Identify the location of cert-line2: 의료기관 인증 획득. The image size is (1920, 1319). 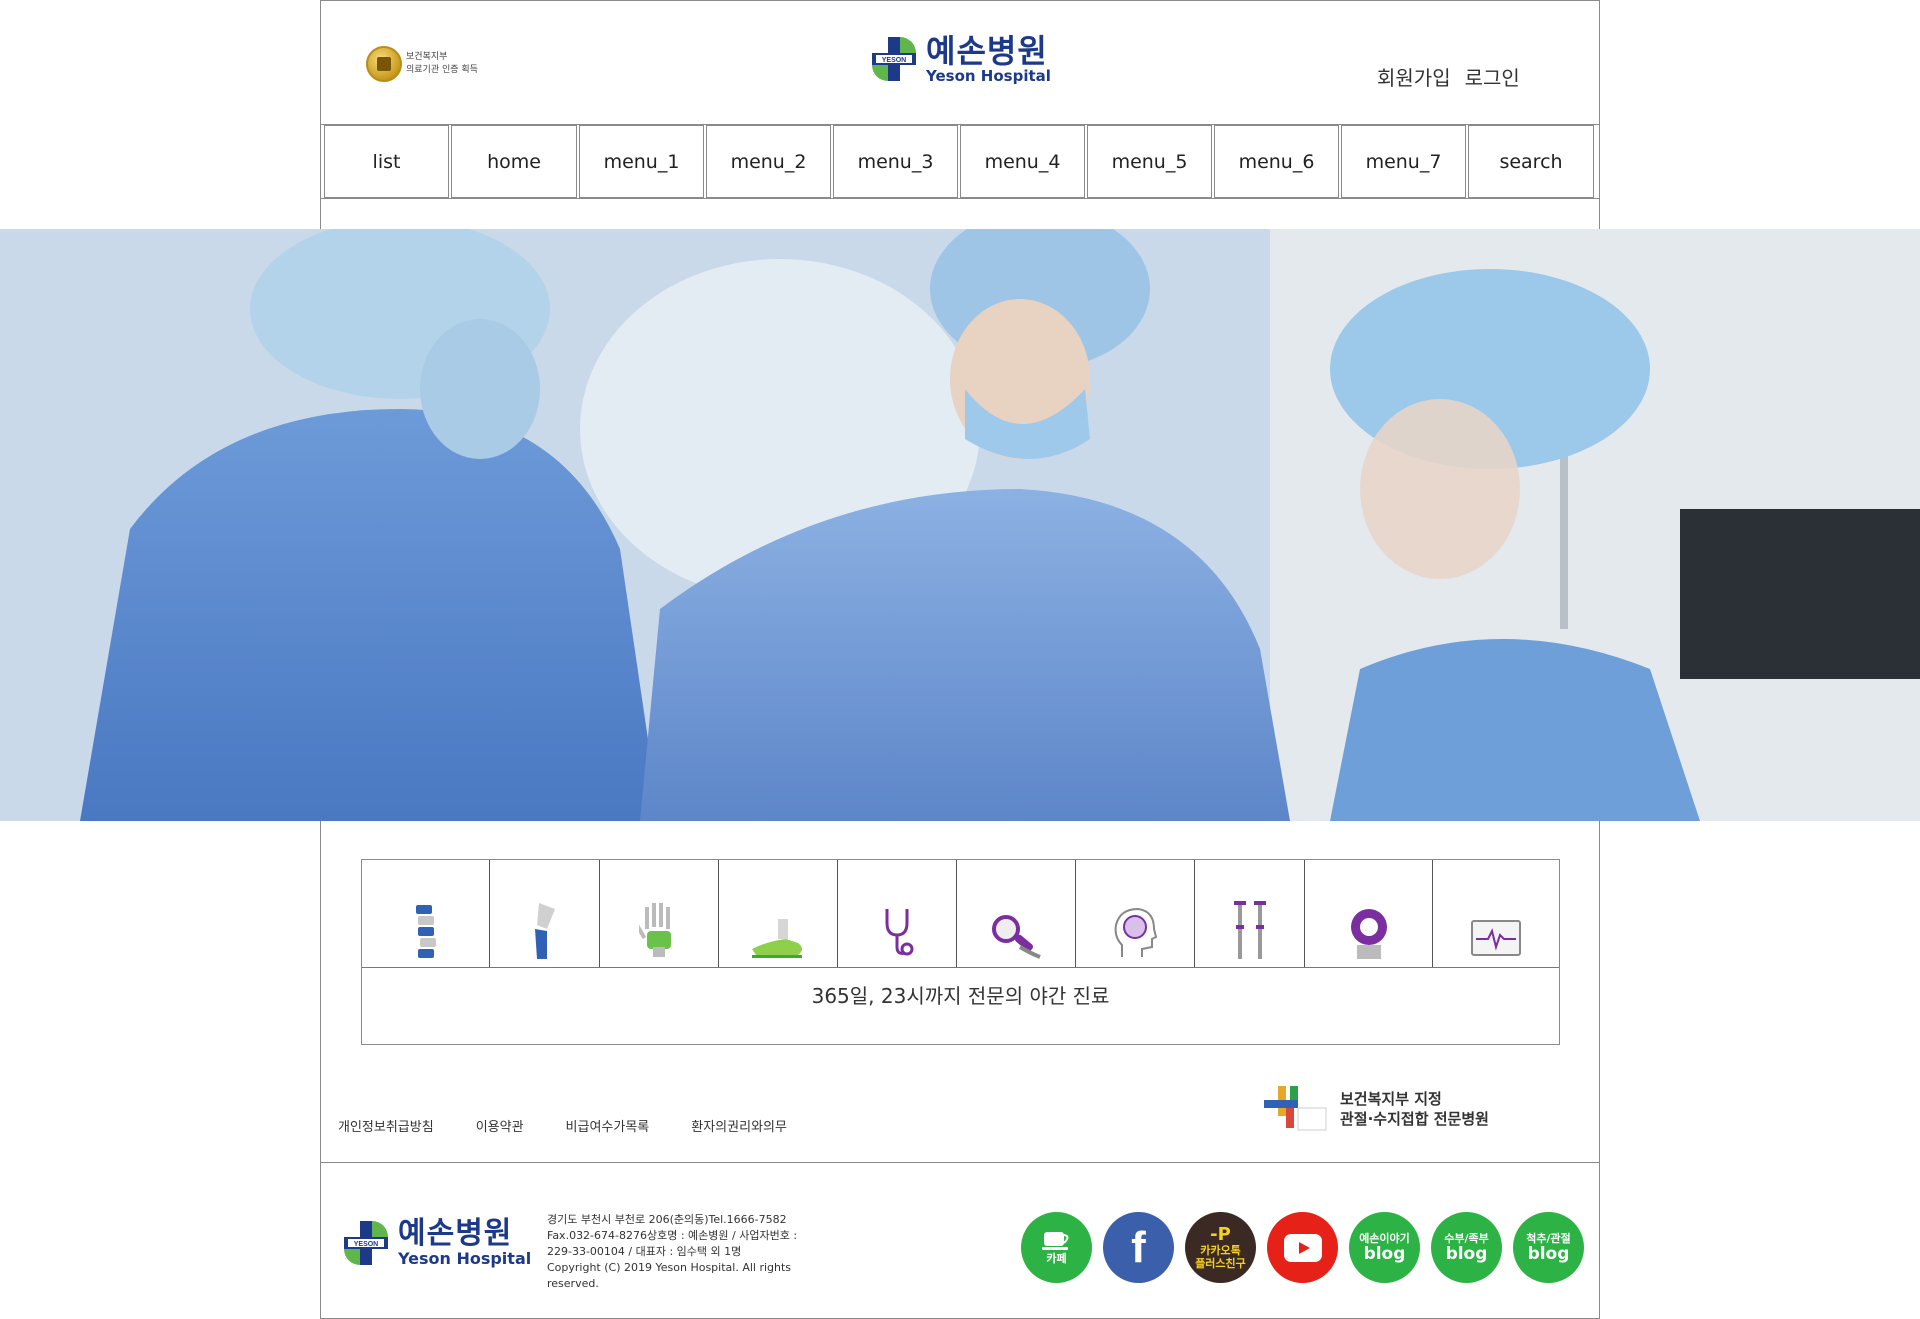
(442, 70).